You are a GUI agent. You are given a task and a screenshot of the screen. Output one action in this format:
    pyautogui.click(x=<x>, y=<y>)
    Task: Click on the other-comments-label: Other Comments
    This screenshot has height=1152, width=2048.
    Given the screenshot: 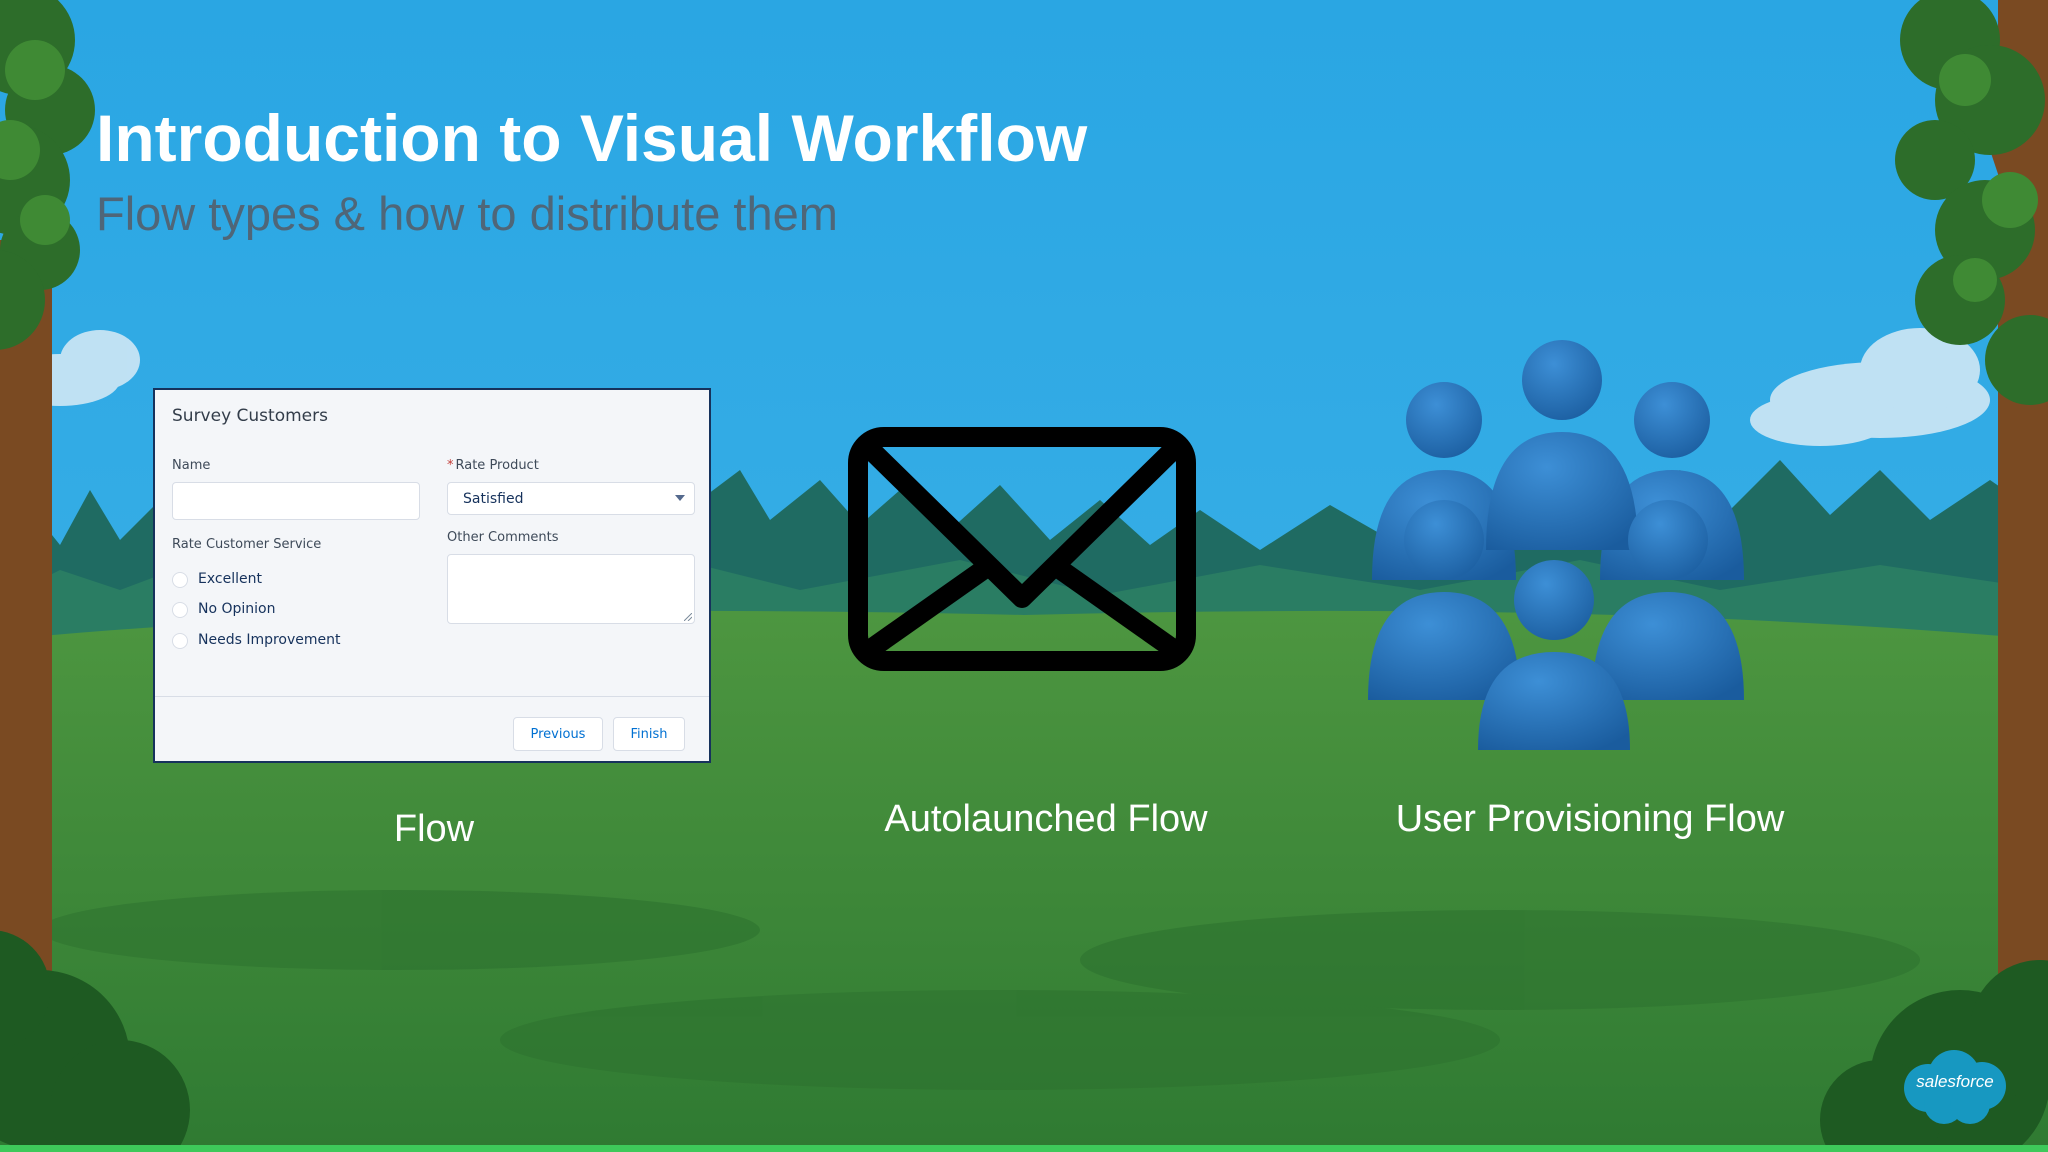 What is the action you would take?
    pyautogui.click(x=503, y=537)
    